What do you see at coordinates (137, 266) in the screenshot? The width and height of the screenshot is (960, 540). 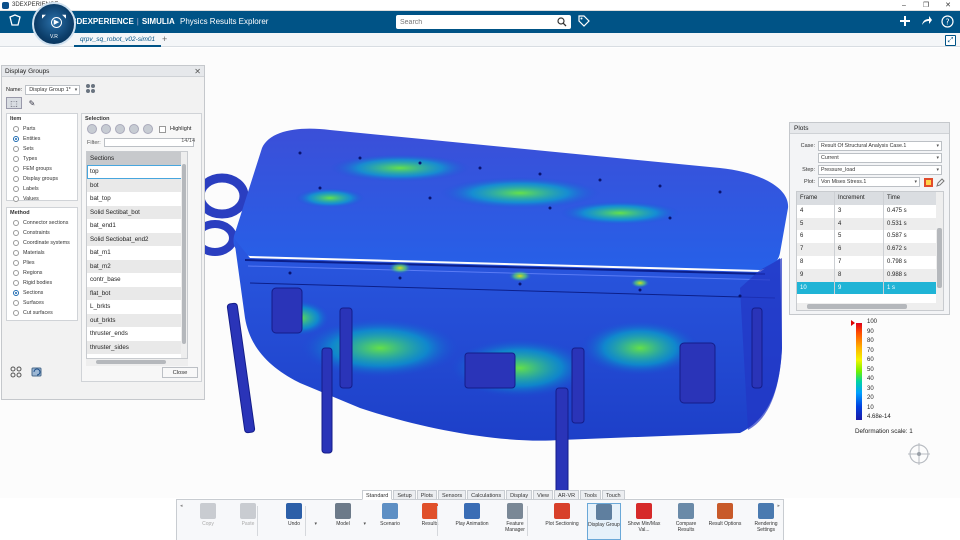 I see `section-list-item: bat_m2` at bounding box center [137, 266].